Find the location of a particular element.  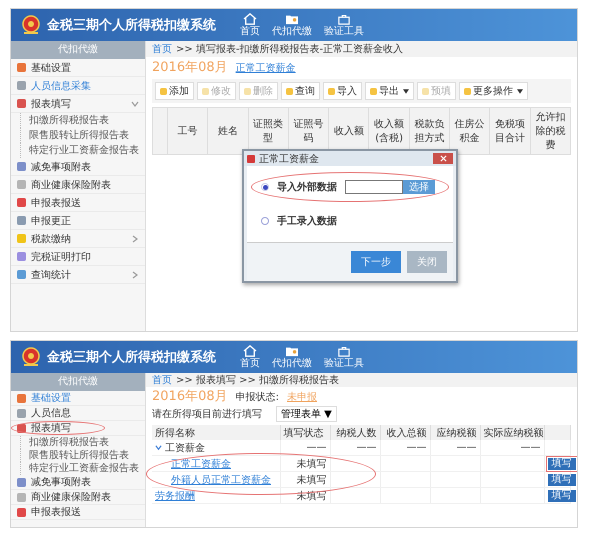

close-button is located at coordinates (443, 158).